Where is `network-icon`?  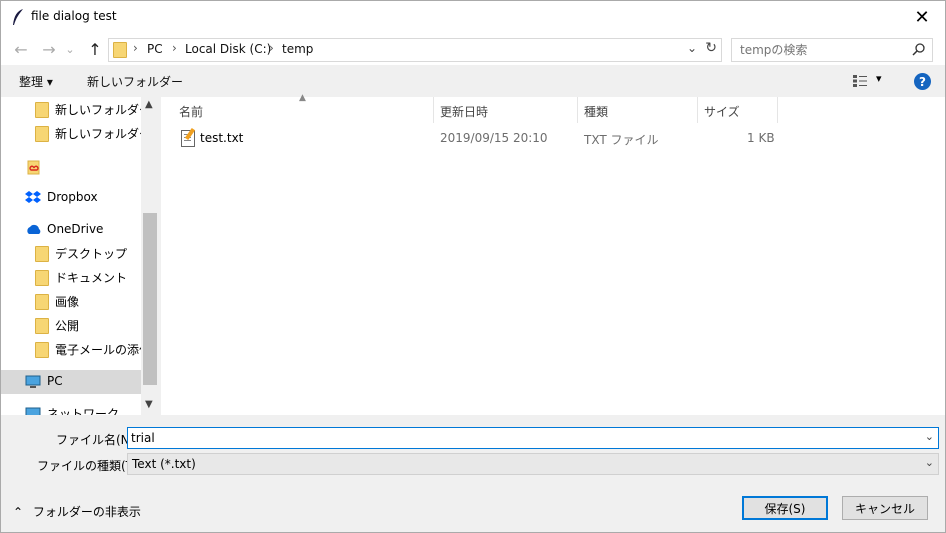 network-icon is located at coordinates (33, 411).